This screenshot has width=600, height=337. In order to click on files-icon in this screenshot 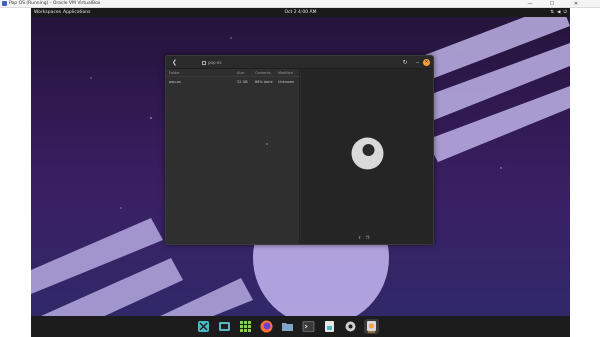, I will do `click(287, 326)`.